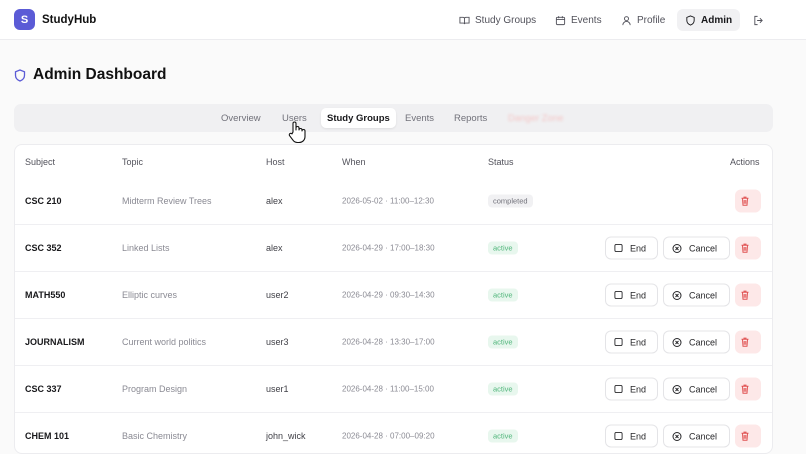 The height and width of the screenshot is (454, 806). Describe the element at coordinates (277, 295) in the screenshot. I see `cell-host: user2` at that location.